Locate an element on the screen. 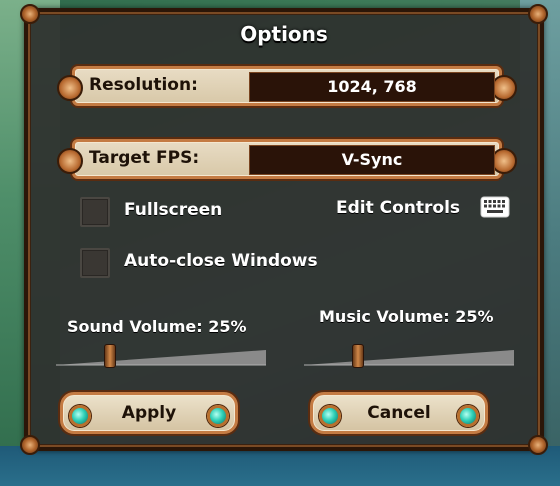 The height and width of the screenshot is (486, 560). sound-volume-track is located at coordinates (161, 358).